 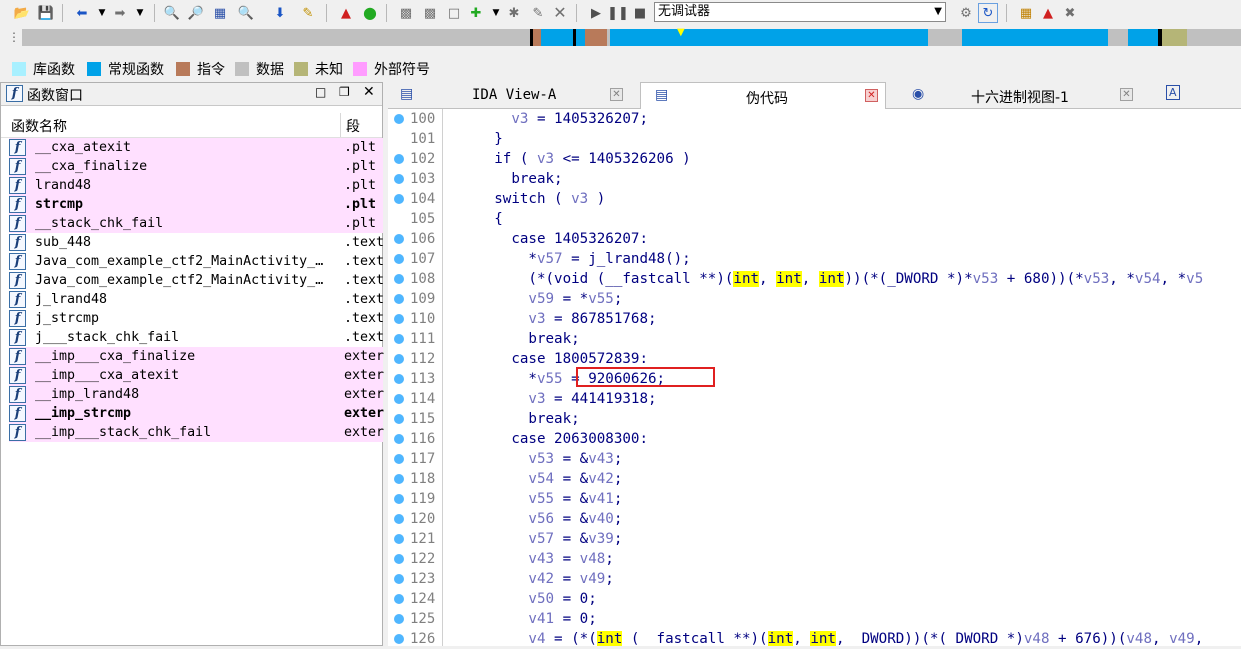 I want to click on code-line: switch ( v3 ), so click(x=524, y=199).